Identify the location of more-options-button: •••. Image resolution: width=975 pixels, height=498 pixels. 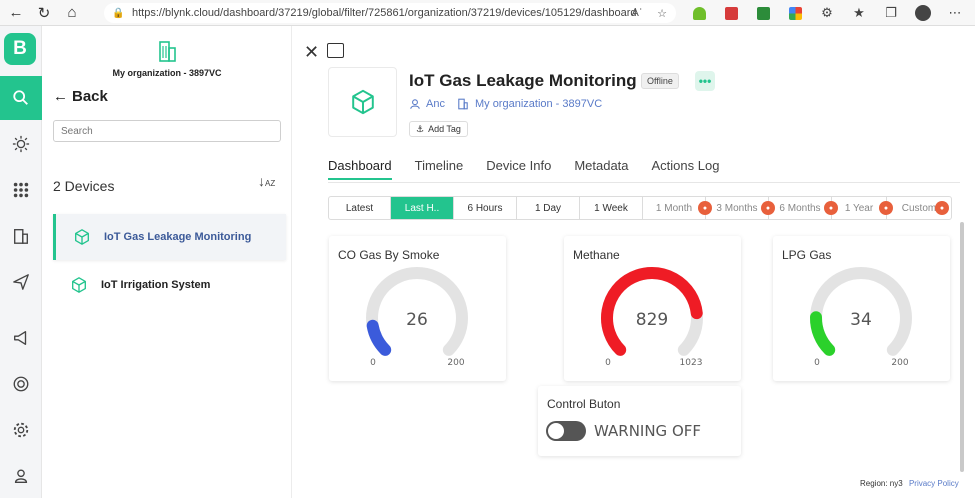
(705, 81).